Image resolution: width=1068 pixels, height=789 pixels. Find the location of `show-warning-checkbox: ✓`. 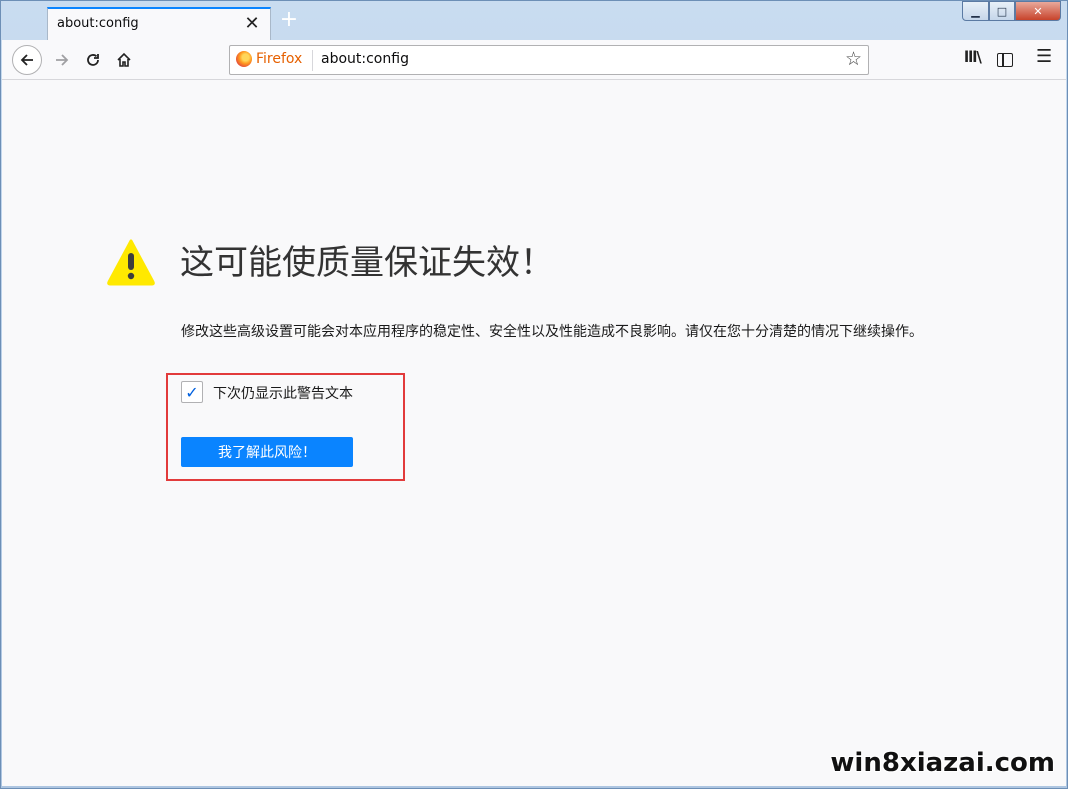

show-warning-checkbox: ✓ is located at coordinates (192, 392).